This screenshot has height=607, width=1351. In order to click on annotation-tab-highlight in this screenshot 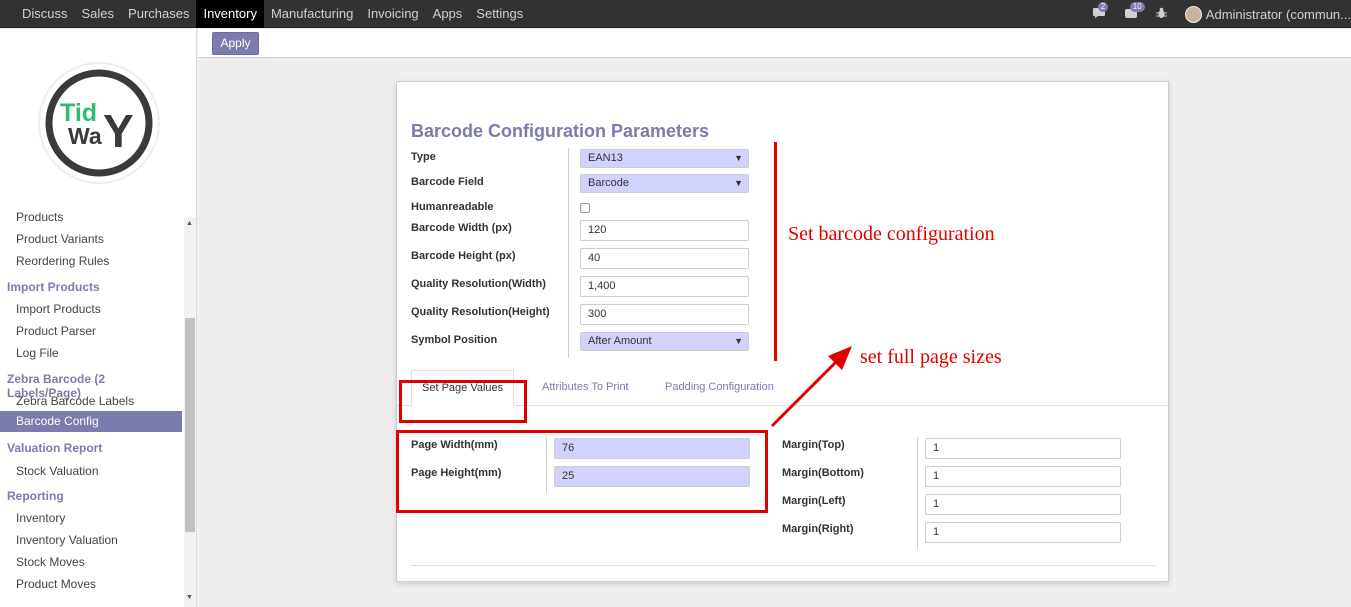, I will do `click(463, 401)`.